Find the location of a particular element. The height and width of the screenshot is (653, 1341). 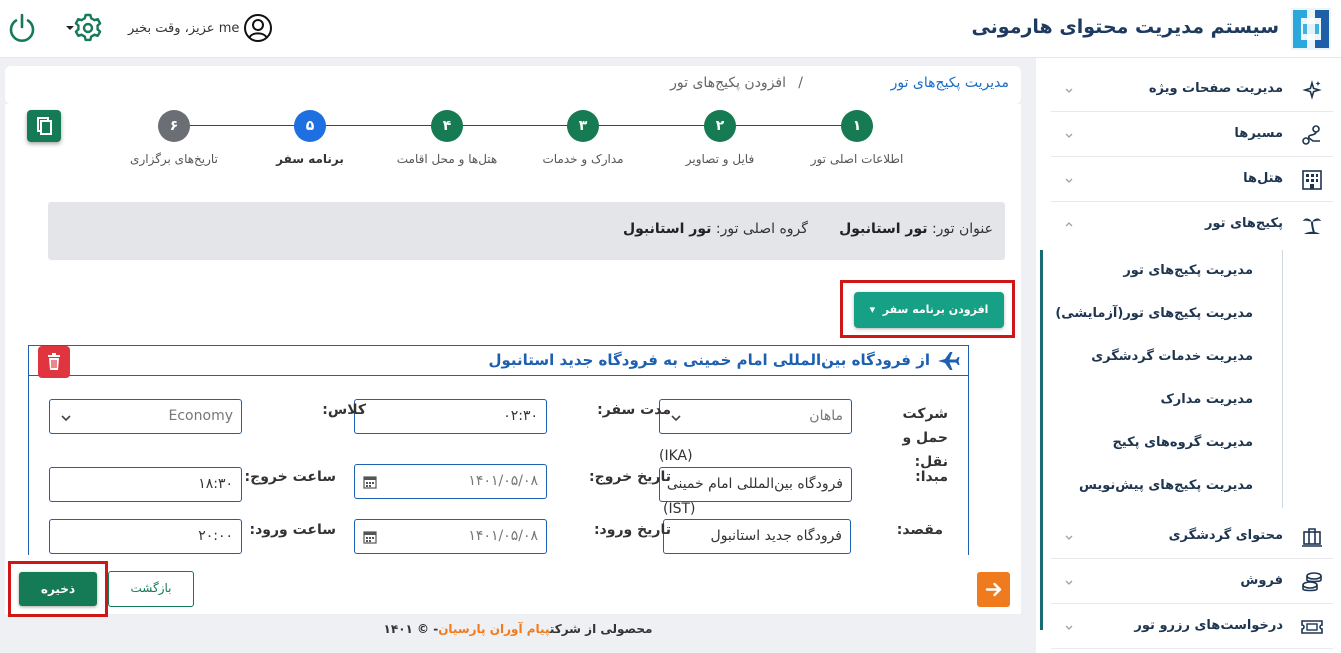

hotel-icon is located at coordinates (1312, 180).